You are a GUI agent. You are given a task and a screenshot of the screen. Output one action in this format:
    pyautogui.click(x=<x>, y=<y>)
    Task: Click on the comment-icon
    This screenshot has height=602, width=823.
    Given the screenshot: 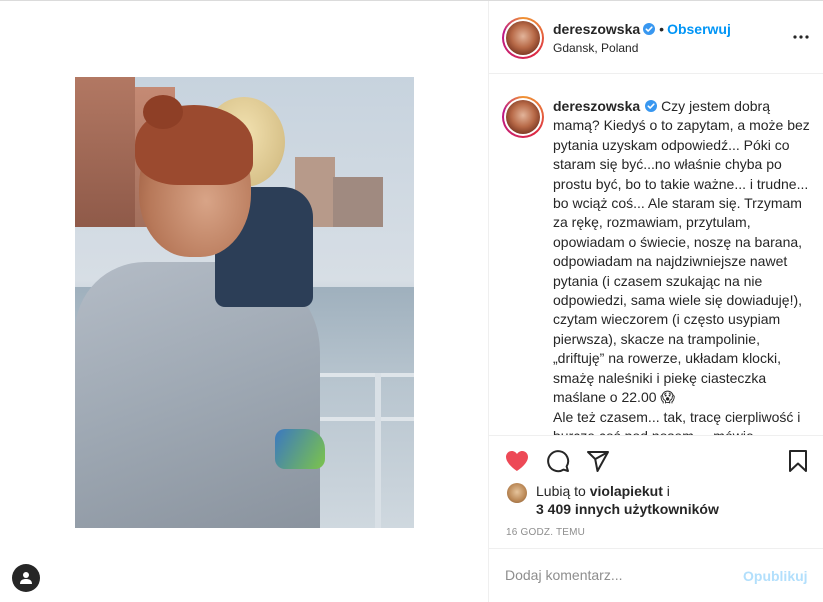 What is the action you would take?
    pyautogui.click(x=558, y=461)
    